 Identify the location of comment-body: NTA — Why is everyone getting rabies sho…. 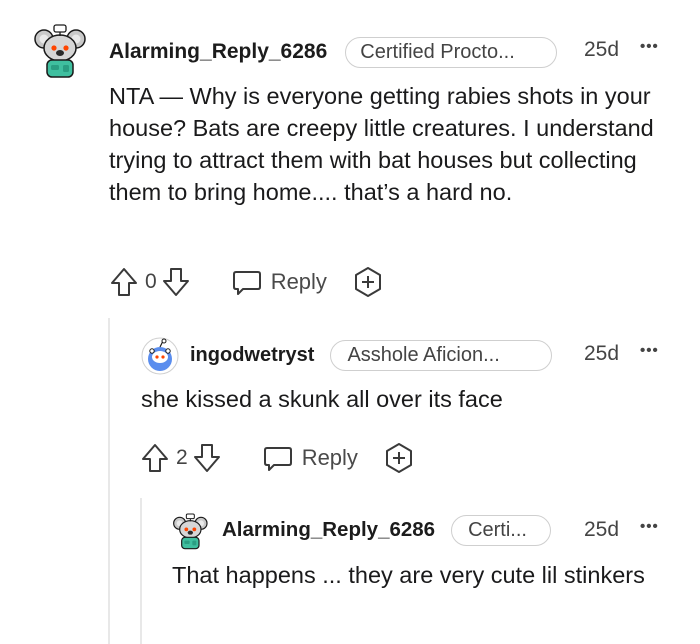
(381, 144).